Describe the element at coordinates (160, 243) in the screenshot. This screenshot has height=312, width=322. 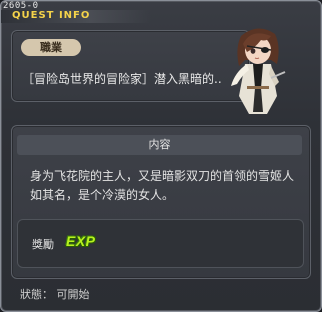
I see `reward-box` at that location.